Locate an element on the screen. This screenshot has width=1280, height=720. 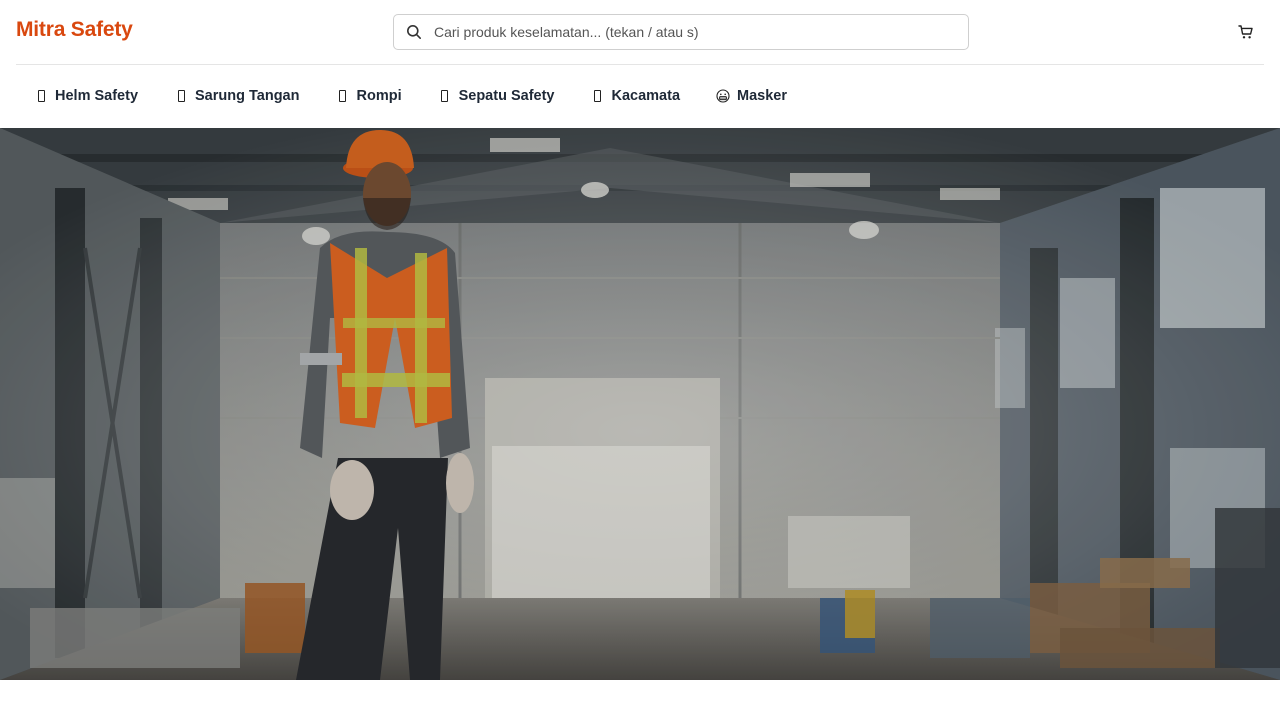
category-rompi: Rompi is located at coordinates (368, 96).